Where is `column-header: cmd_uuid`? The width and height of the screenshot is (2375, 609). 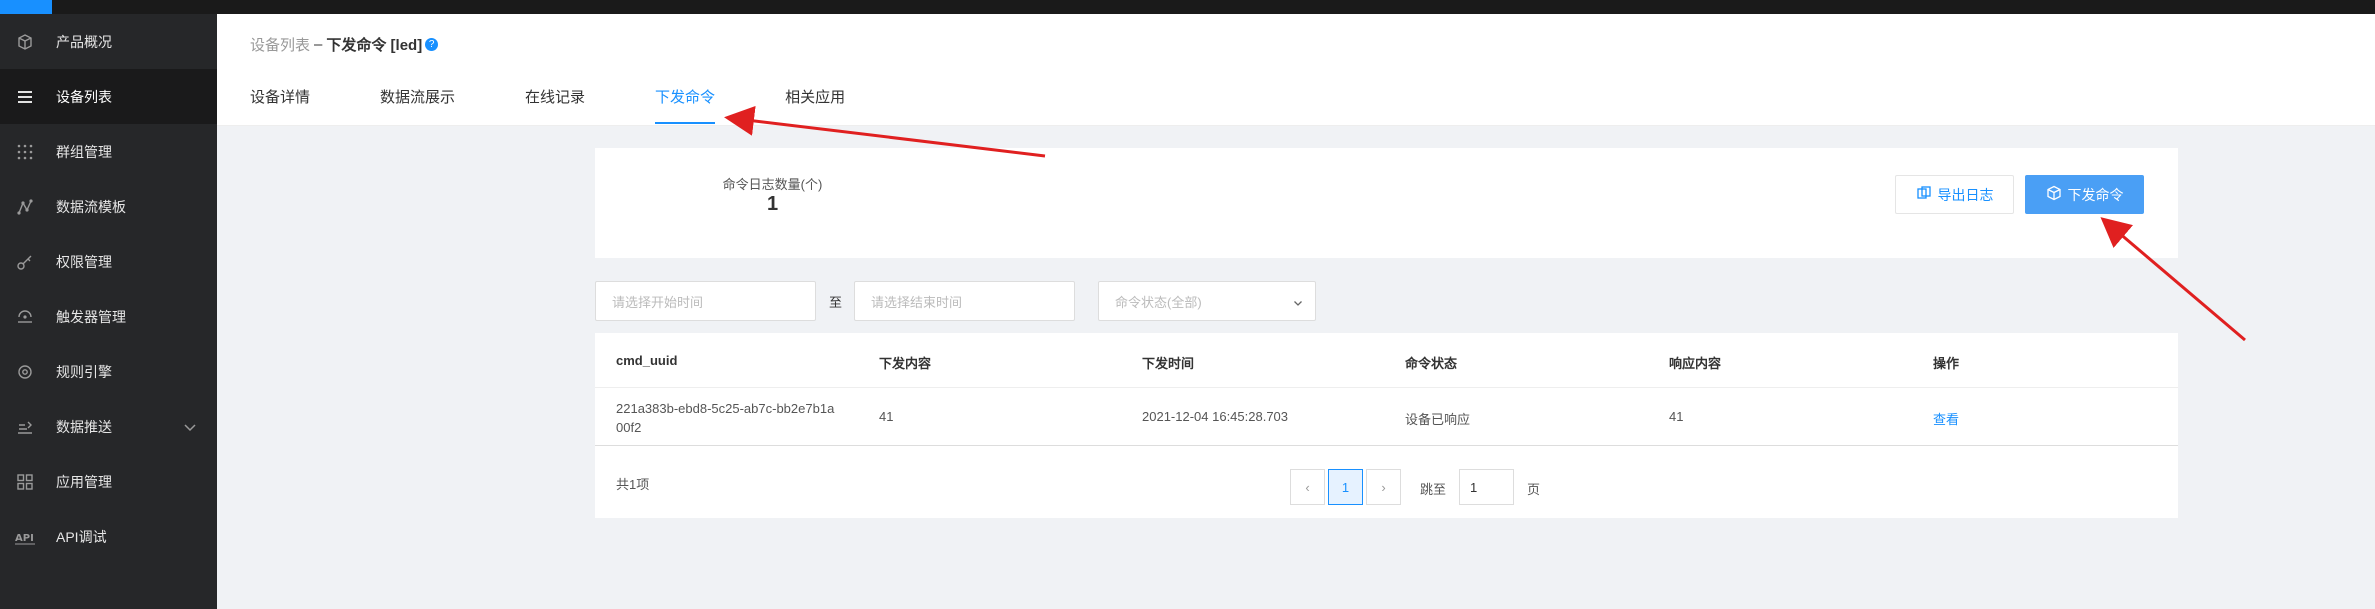 column-header: cmd_uuid is located at coordinates (647, 360).